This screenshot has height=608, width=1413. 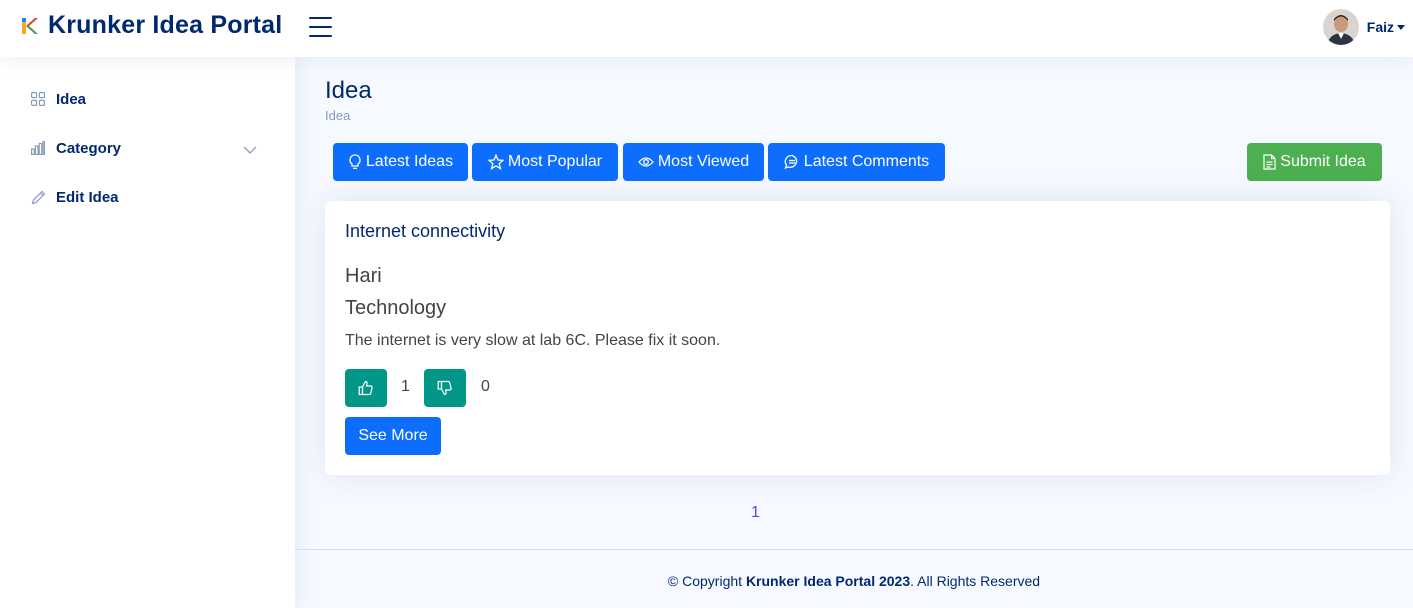 I want to click on most-viewed-button: Most Viewed, so click(x=693, y=162).